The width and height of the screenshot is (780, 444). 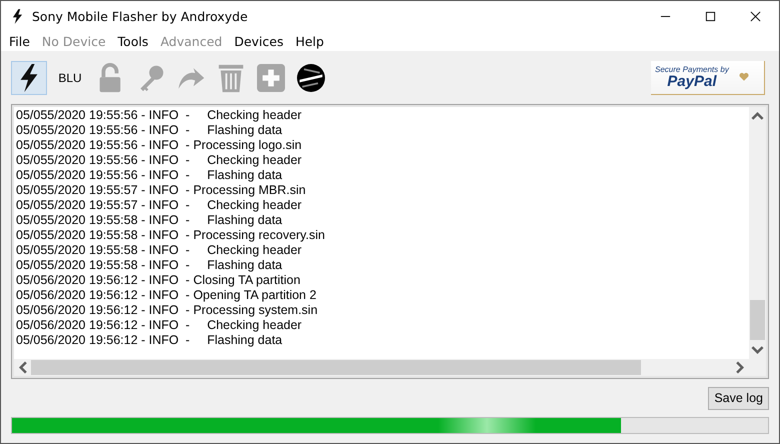 I want to click on log-line: 05/055/2020 19:55:57 - INFO - Checking header, so click(x=159, y=205).